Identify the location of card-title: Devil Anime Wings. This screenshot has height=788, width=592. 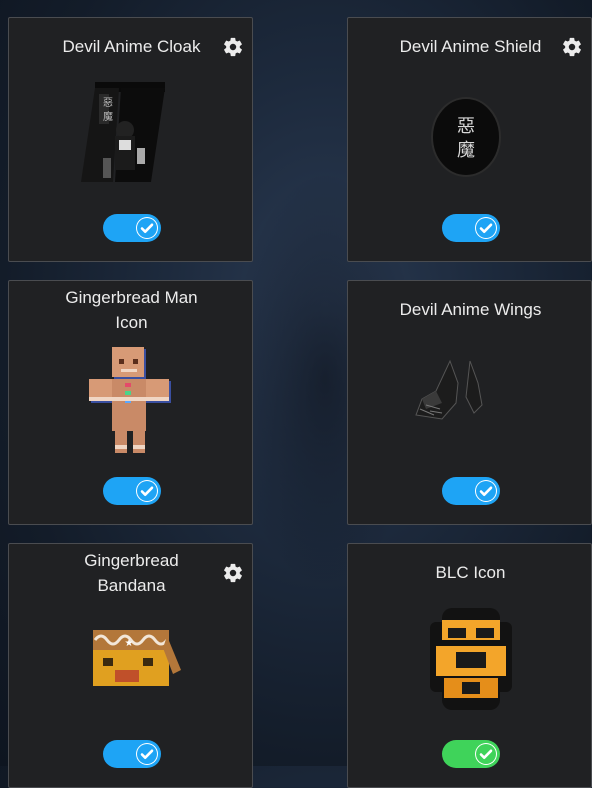
(470, 309).